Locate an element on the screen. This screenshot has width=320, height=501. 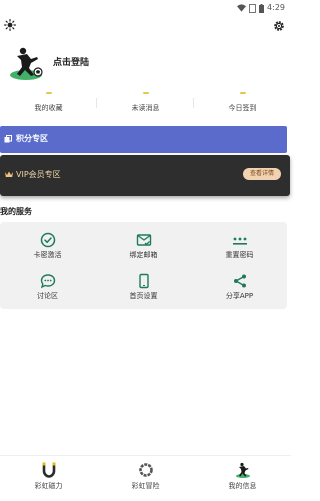
nav-label: 我的信息 is located at coordinates (242, 486).